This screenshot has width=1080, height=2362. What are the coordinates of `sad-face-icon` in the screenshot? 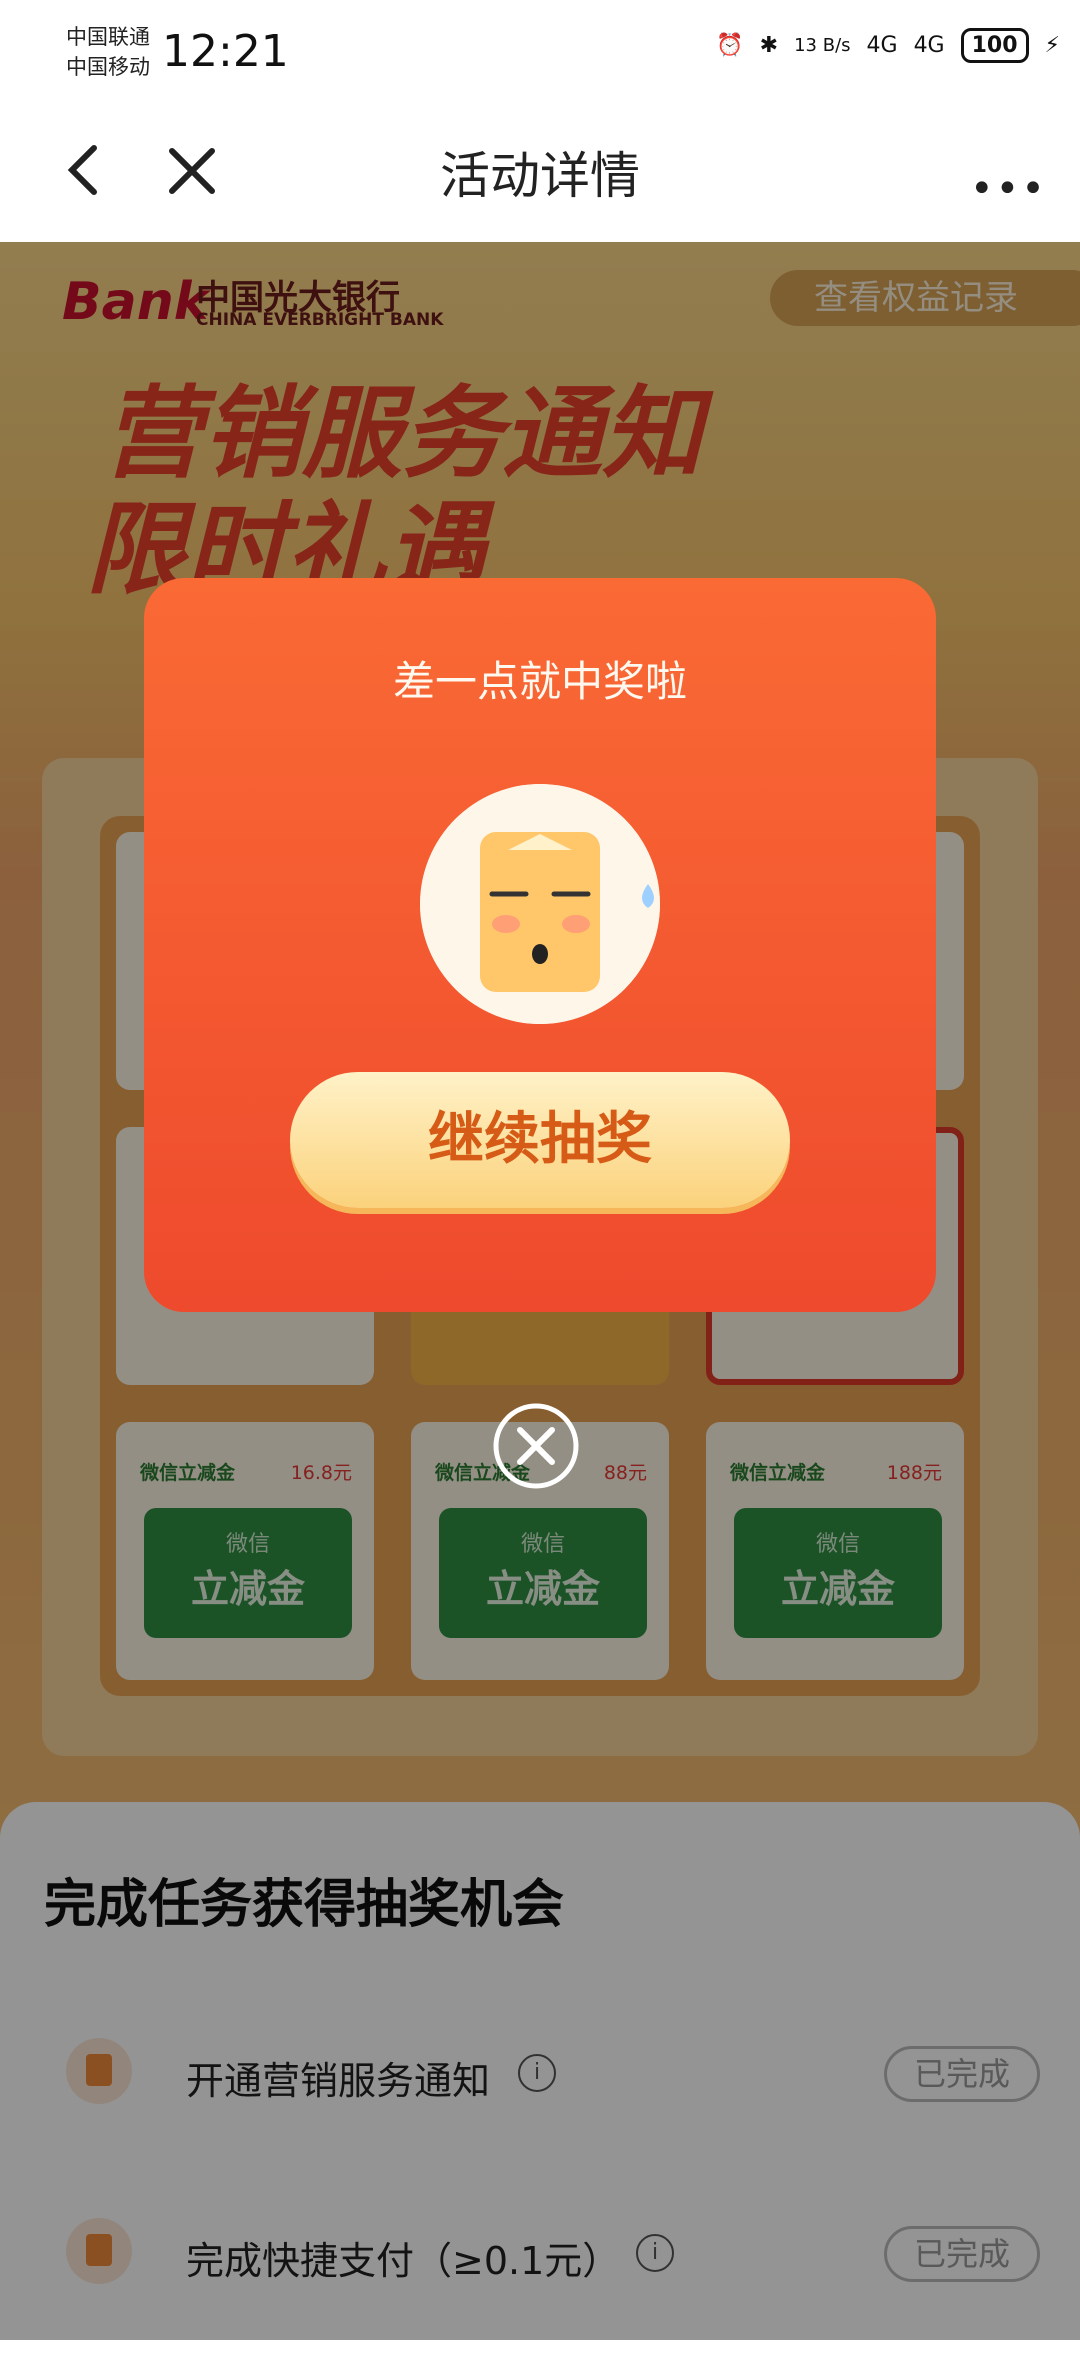 It's located at (540, 904).